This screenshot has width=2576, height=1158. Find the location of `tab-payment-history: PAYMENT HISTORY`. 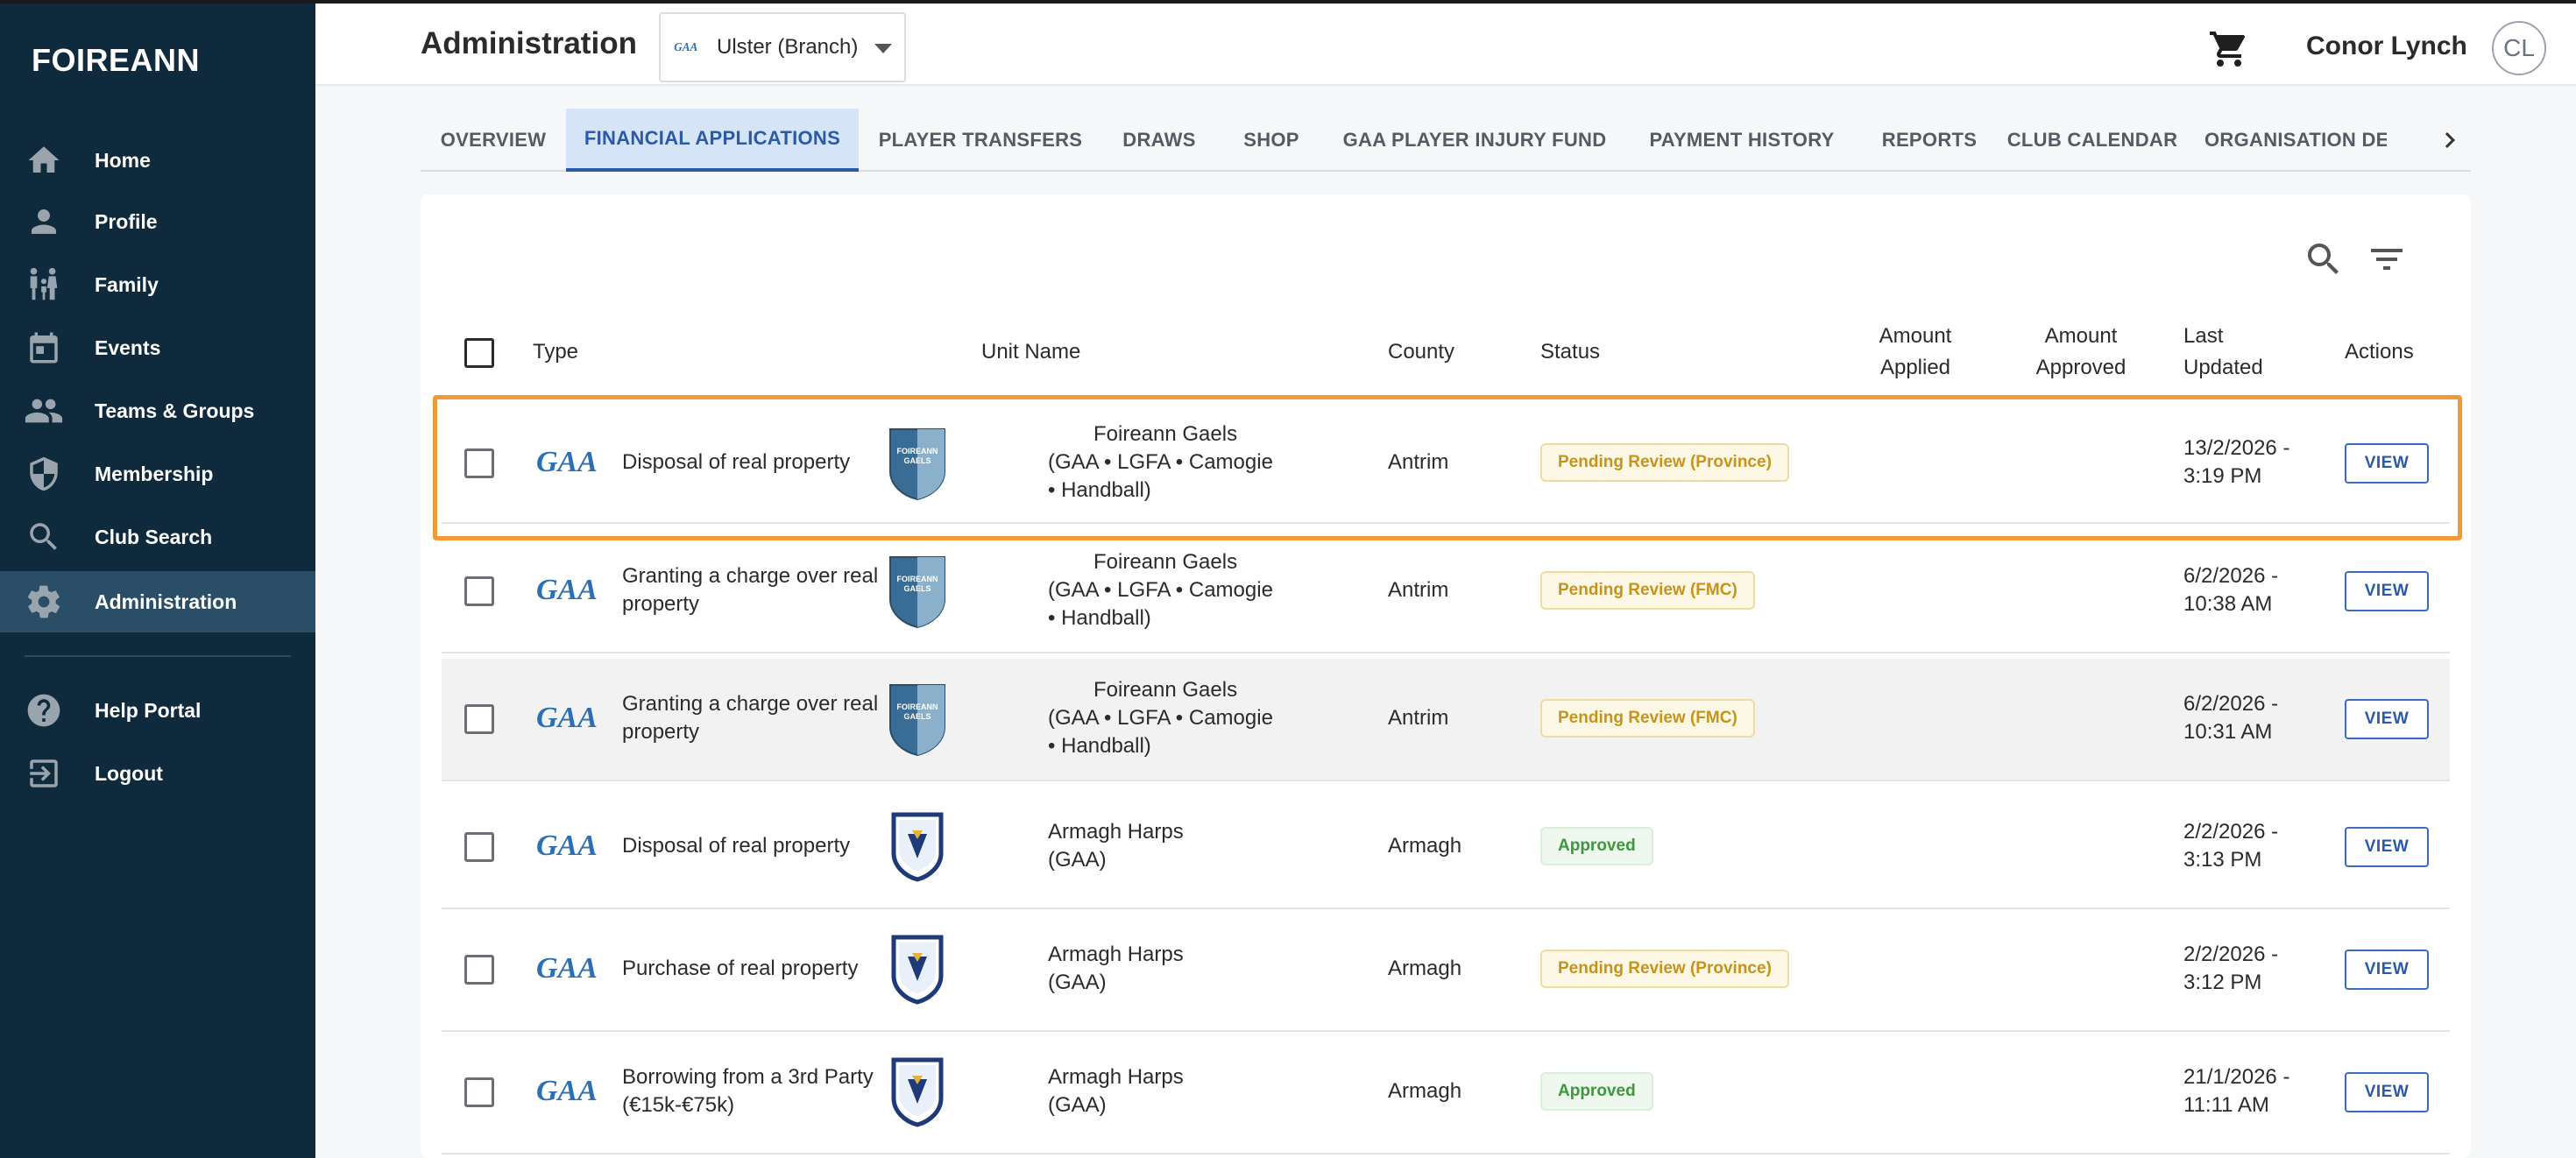

tab-payment-history: PAYMENT HISTORY is located at coordinates (1742, 140).